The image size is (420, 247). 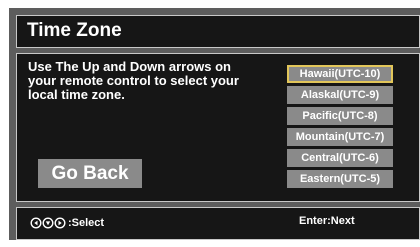 I want to click on zone-option-pacific: Pacific(UTC-8), so click(x=340, y=116).